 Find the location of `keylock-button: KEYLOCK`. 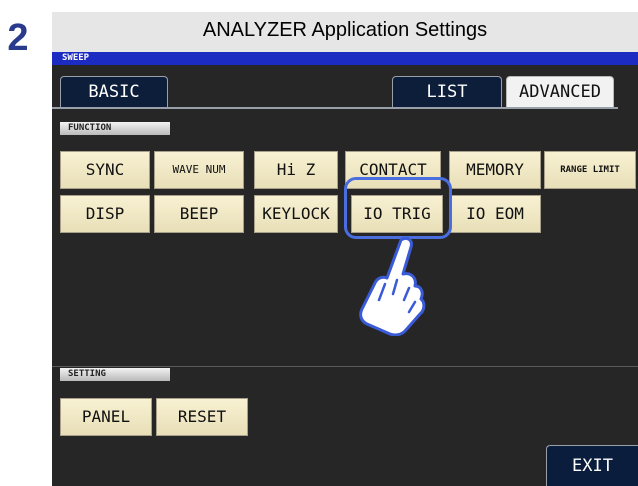

keylock-button: KEYLOCK is located at coordinates (296, 214).